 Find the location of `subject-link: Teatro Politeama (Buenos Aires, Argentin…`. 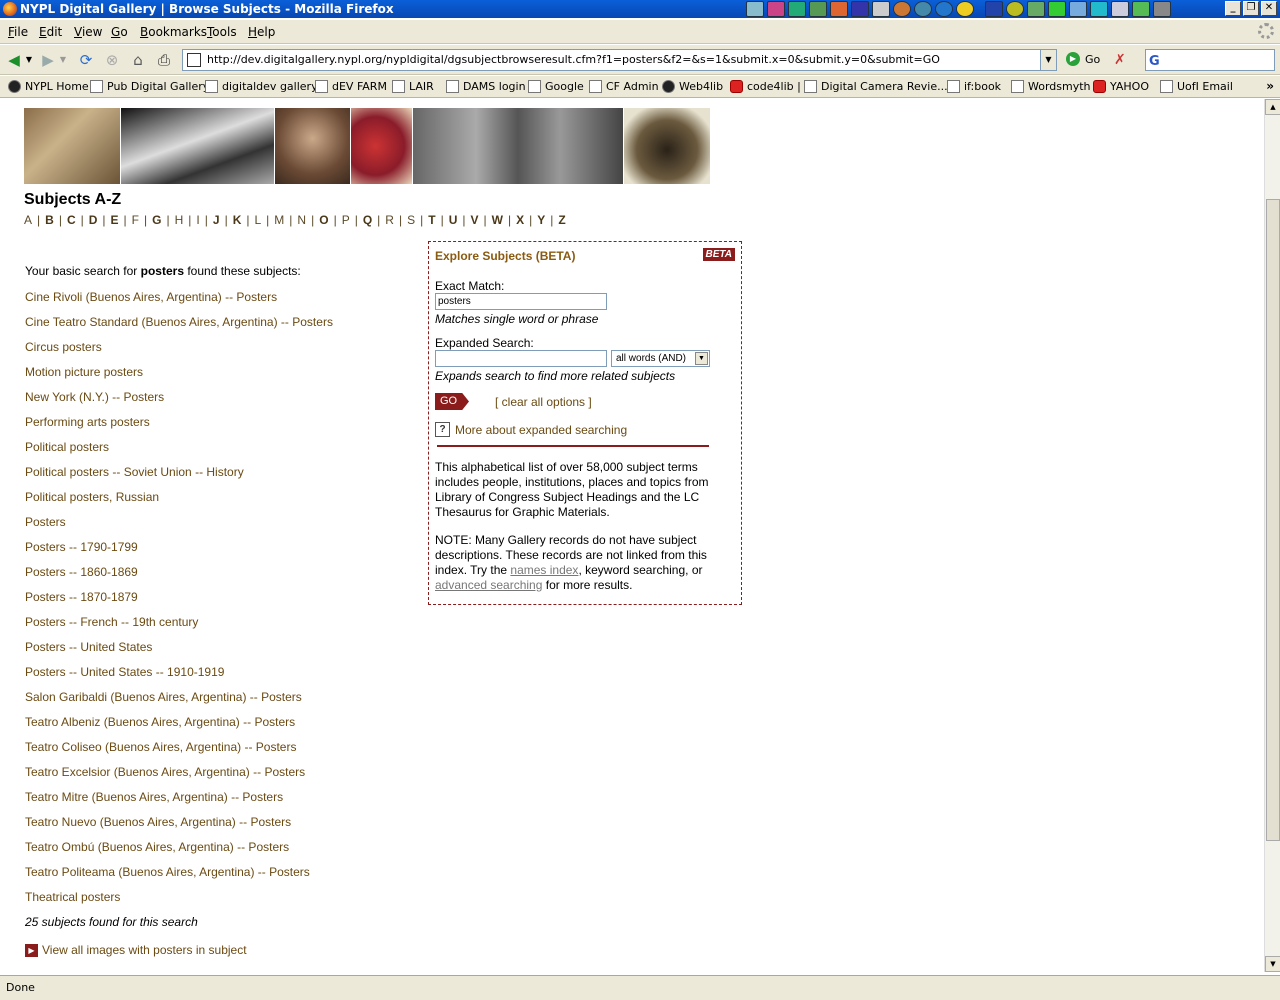

subject-link: Teatro Politeama (Buenos Aires, Argentin… is located at coordinates (179, 877).